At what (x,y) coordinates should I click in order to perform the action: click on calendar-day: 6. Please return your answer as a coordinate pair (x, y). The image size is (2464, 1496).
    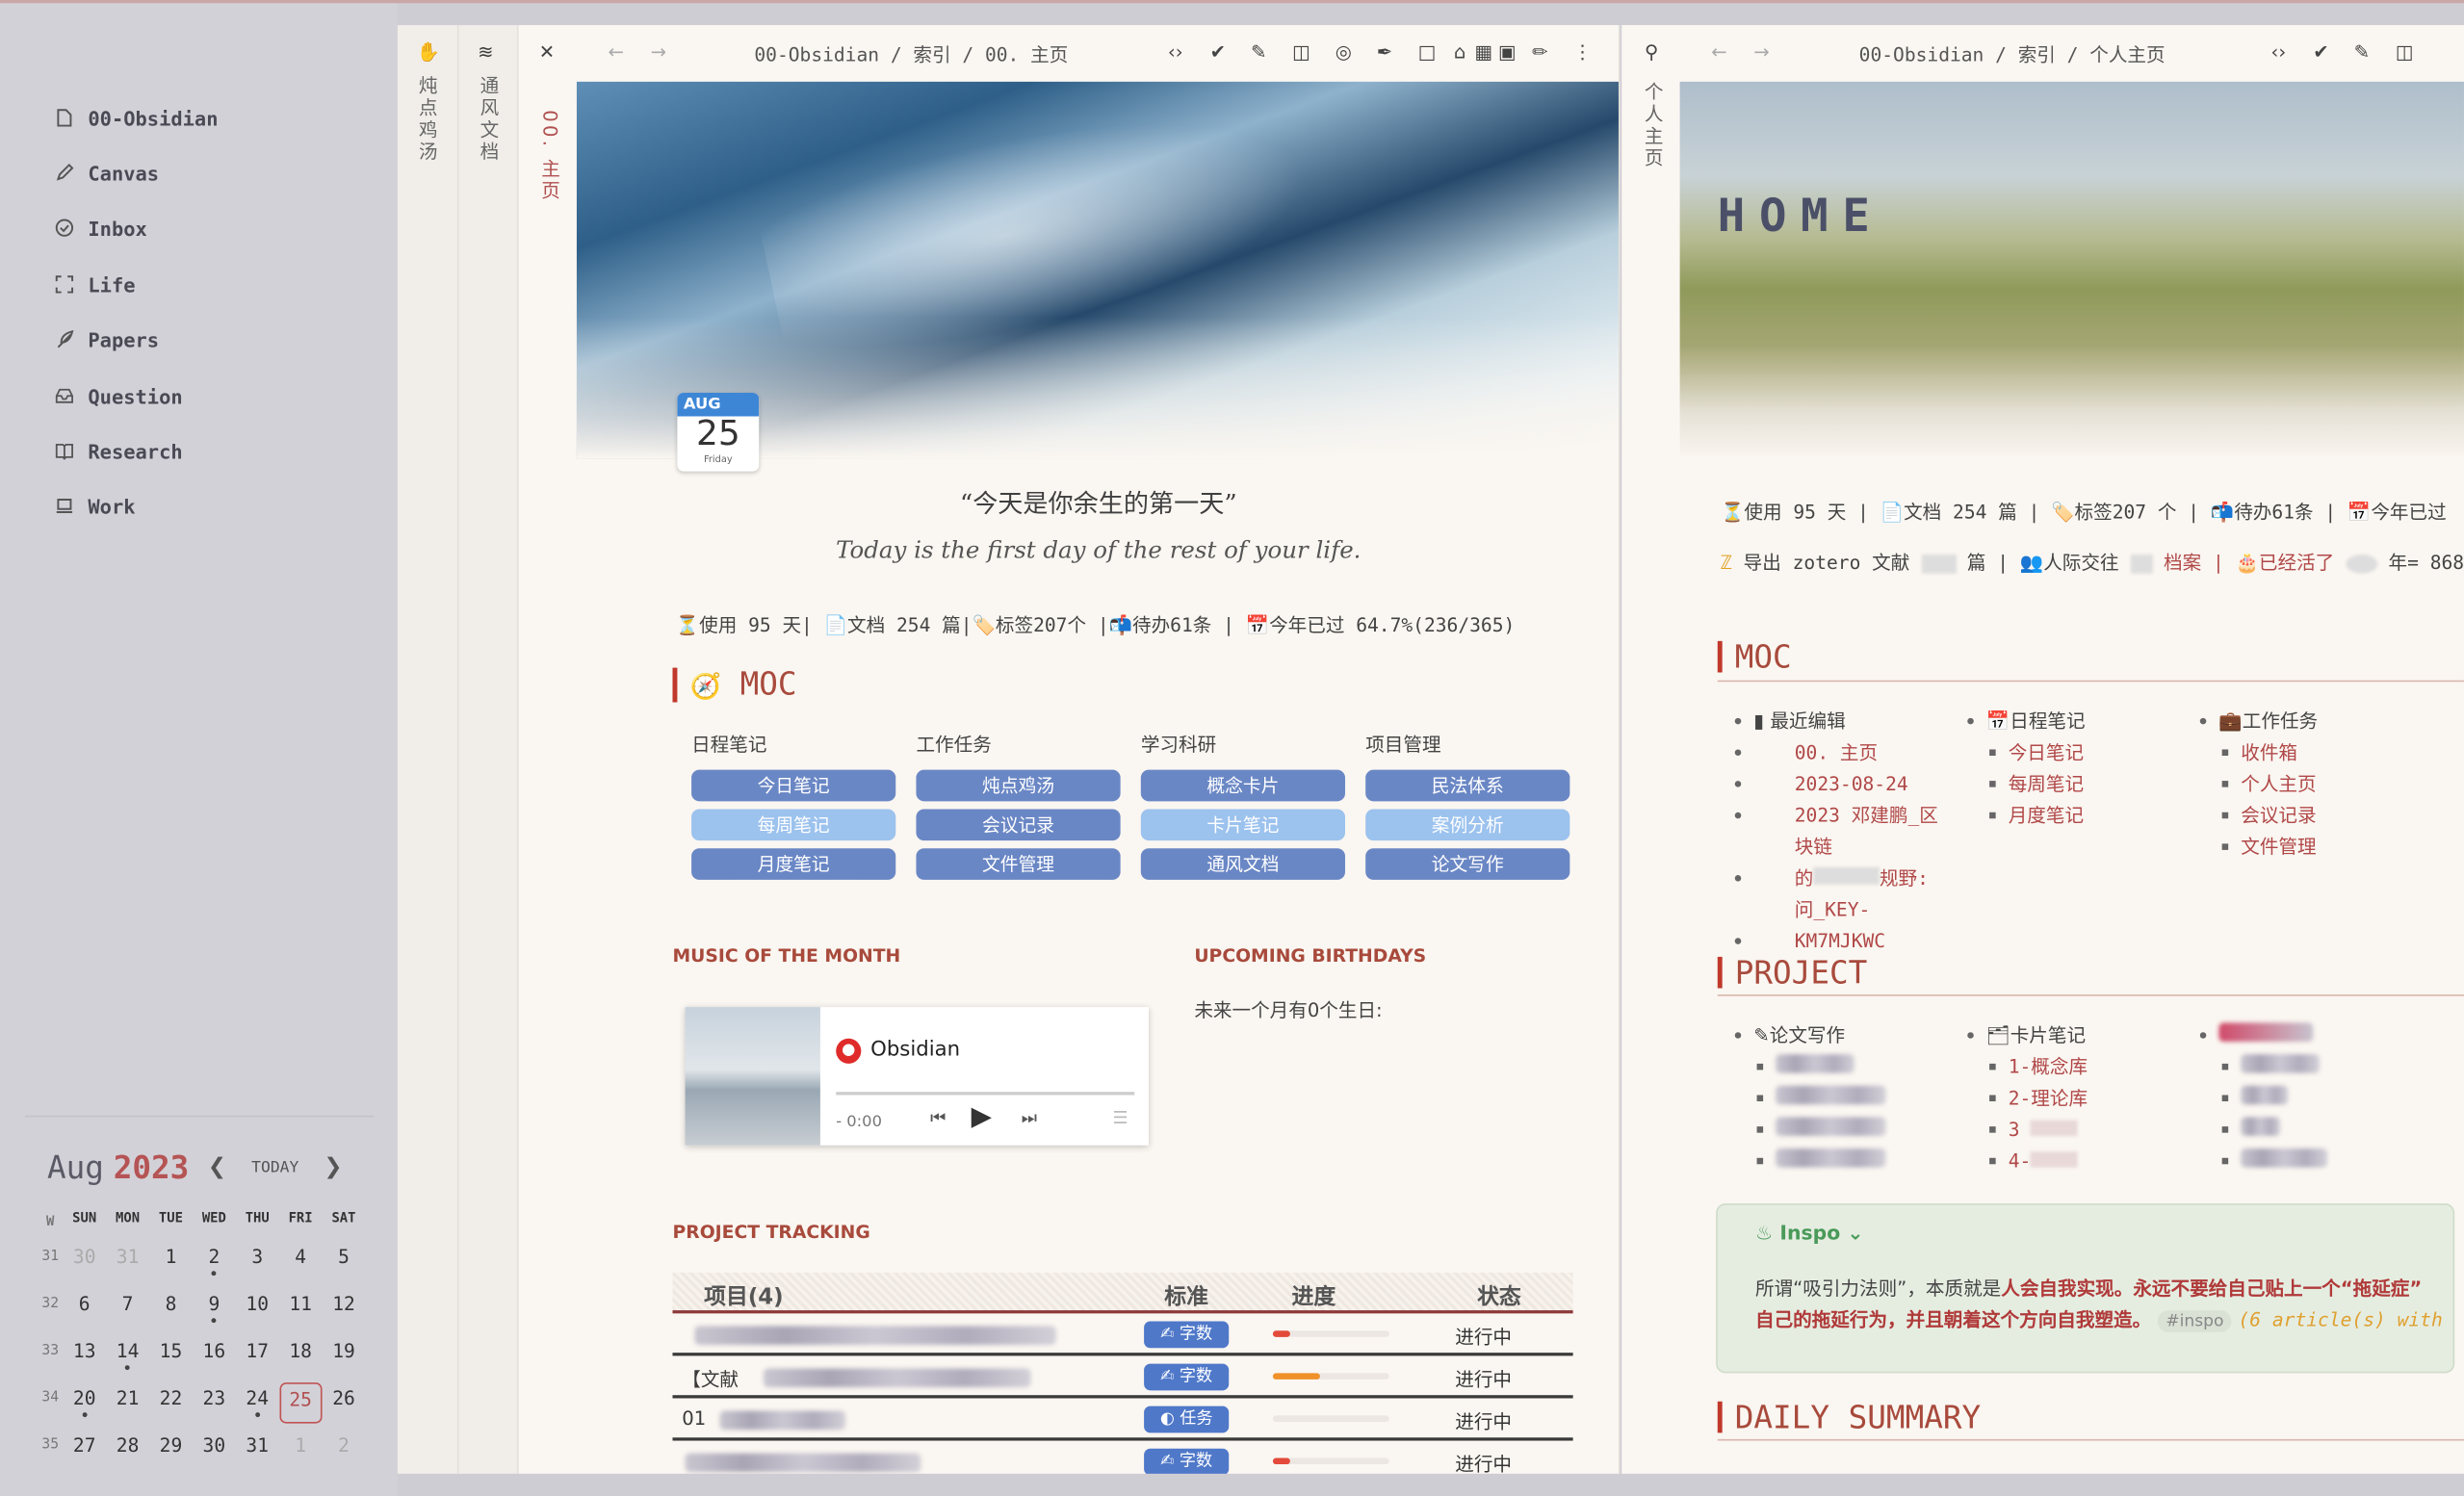
    Looking at the image, I should click on (84, 1304).